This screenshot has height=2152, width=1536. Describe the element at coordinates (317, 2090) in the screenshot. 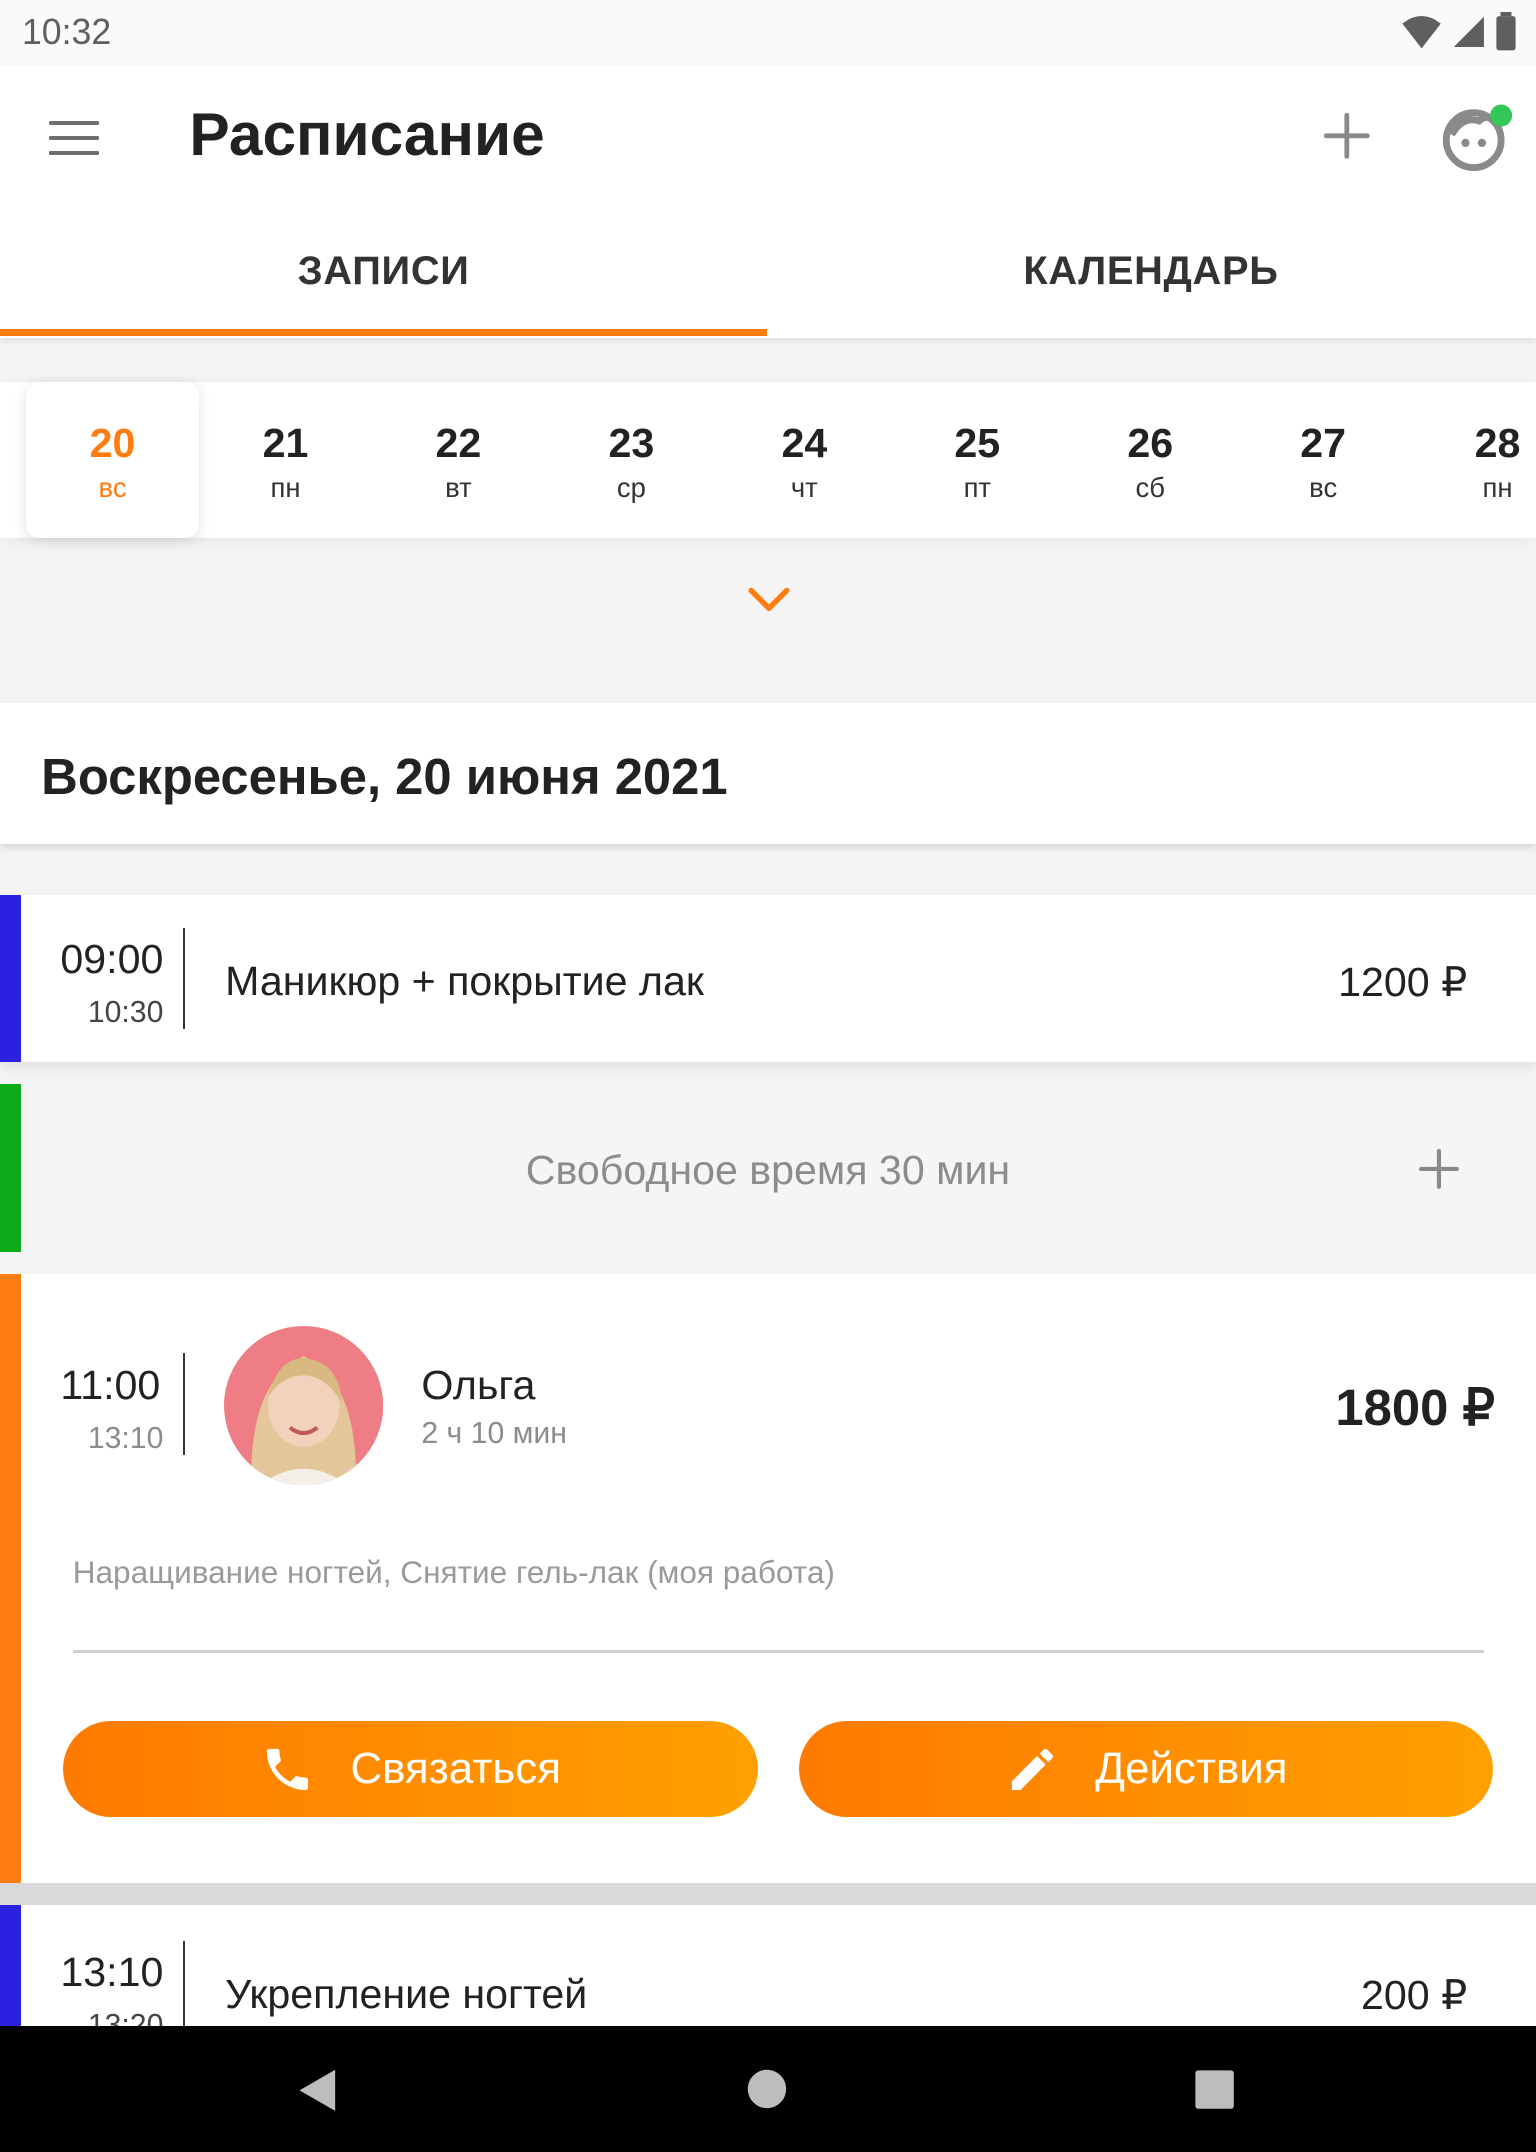

I see `back-icon` at that location.